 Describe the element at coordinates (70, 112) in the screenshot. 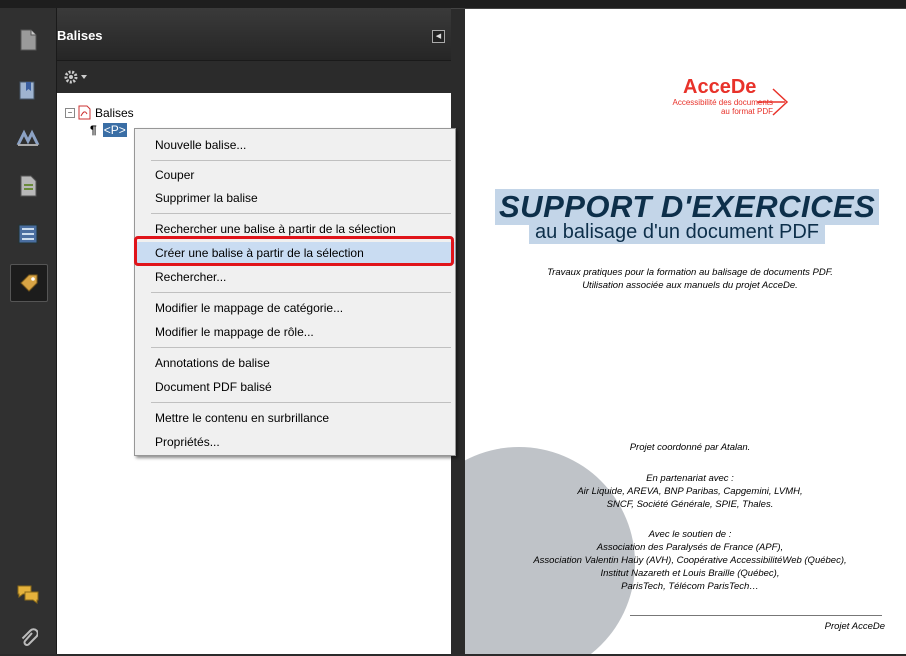

I see `collapse-minus-icon: −` at that location.